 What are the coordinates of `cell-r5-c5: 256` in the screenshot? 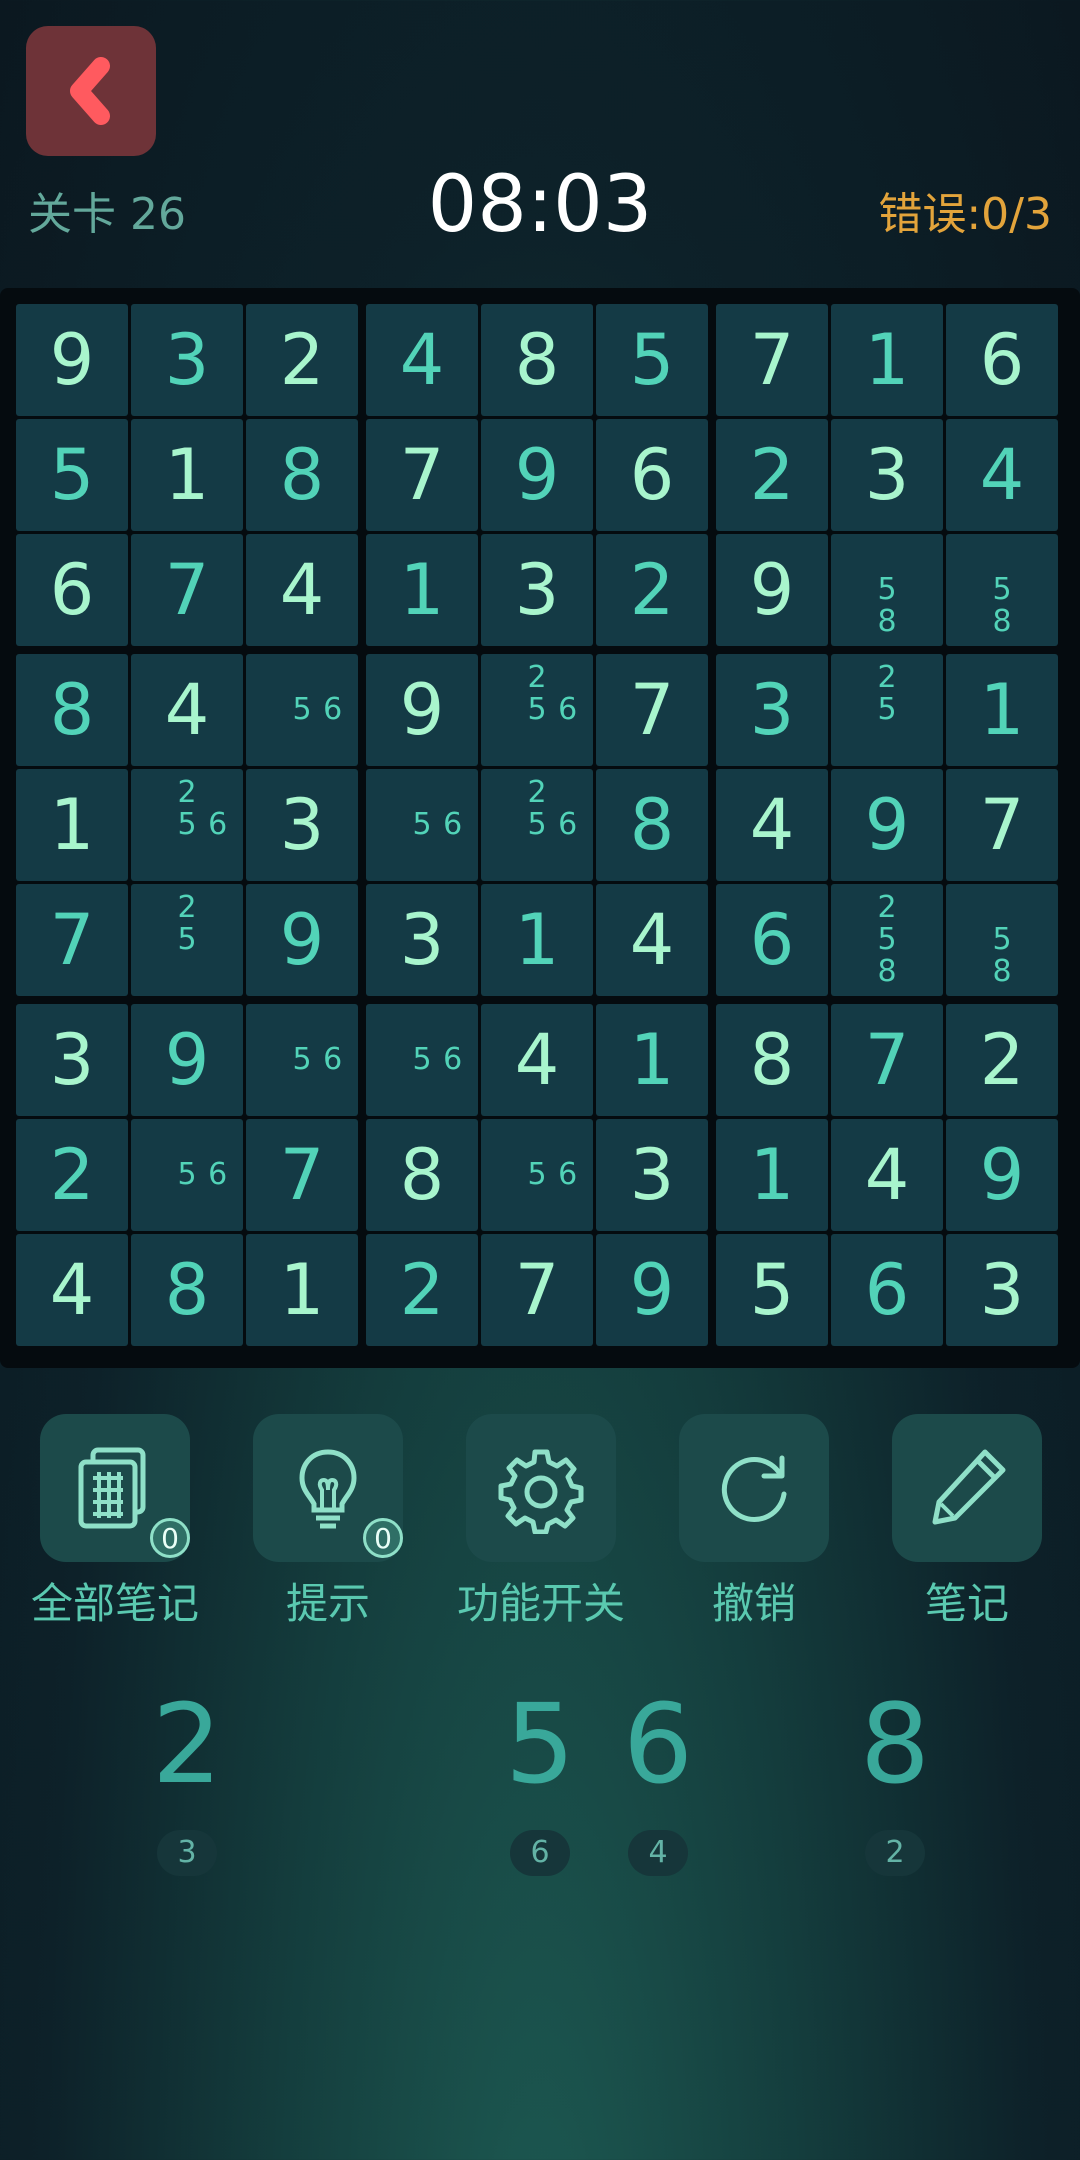 It's located at (537, 825).